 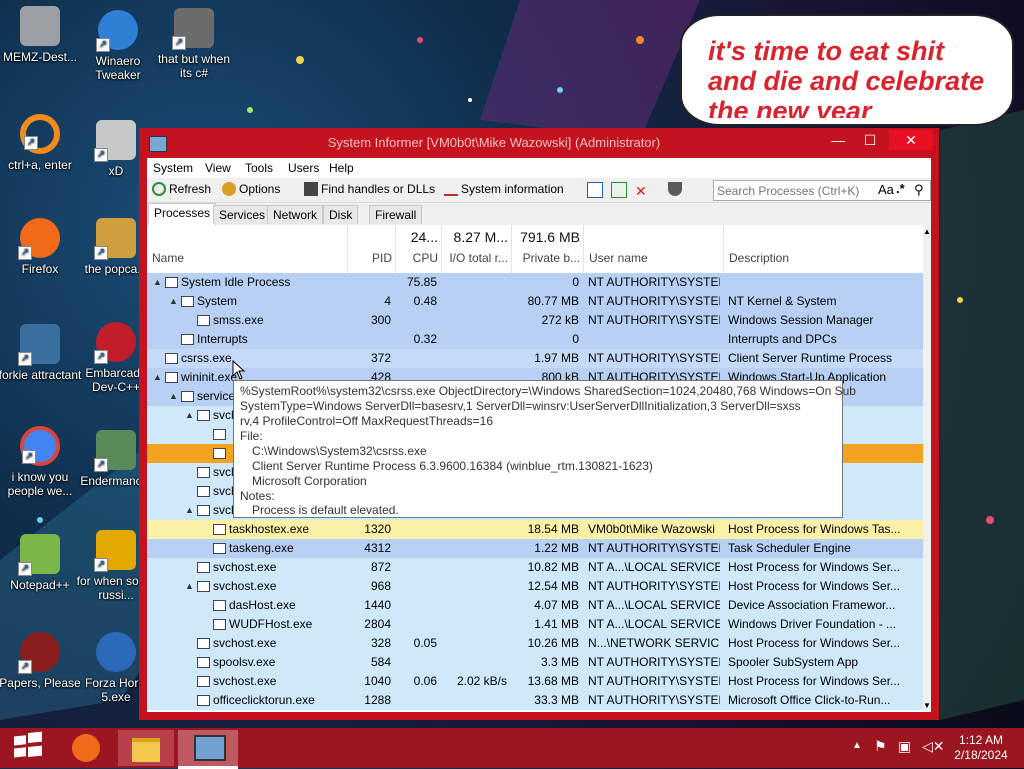 I want to click on column-name: Name, so click(x=247, y=249).